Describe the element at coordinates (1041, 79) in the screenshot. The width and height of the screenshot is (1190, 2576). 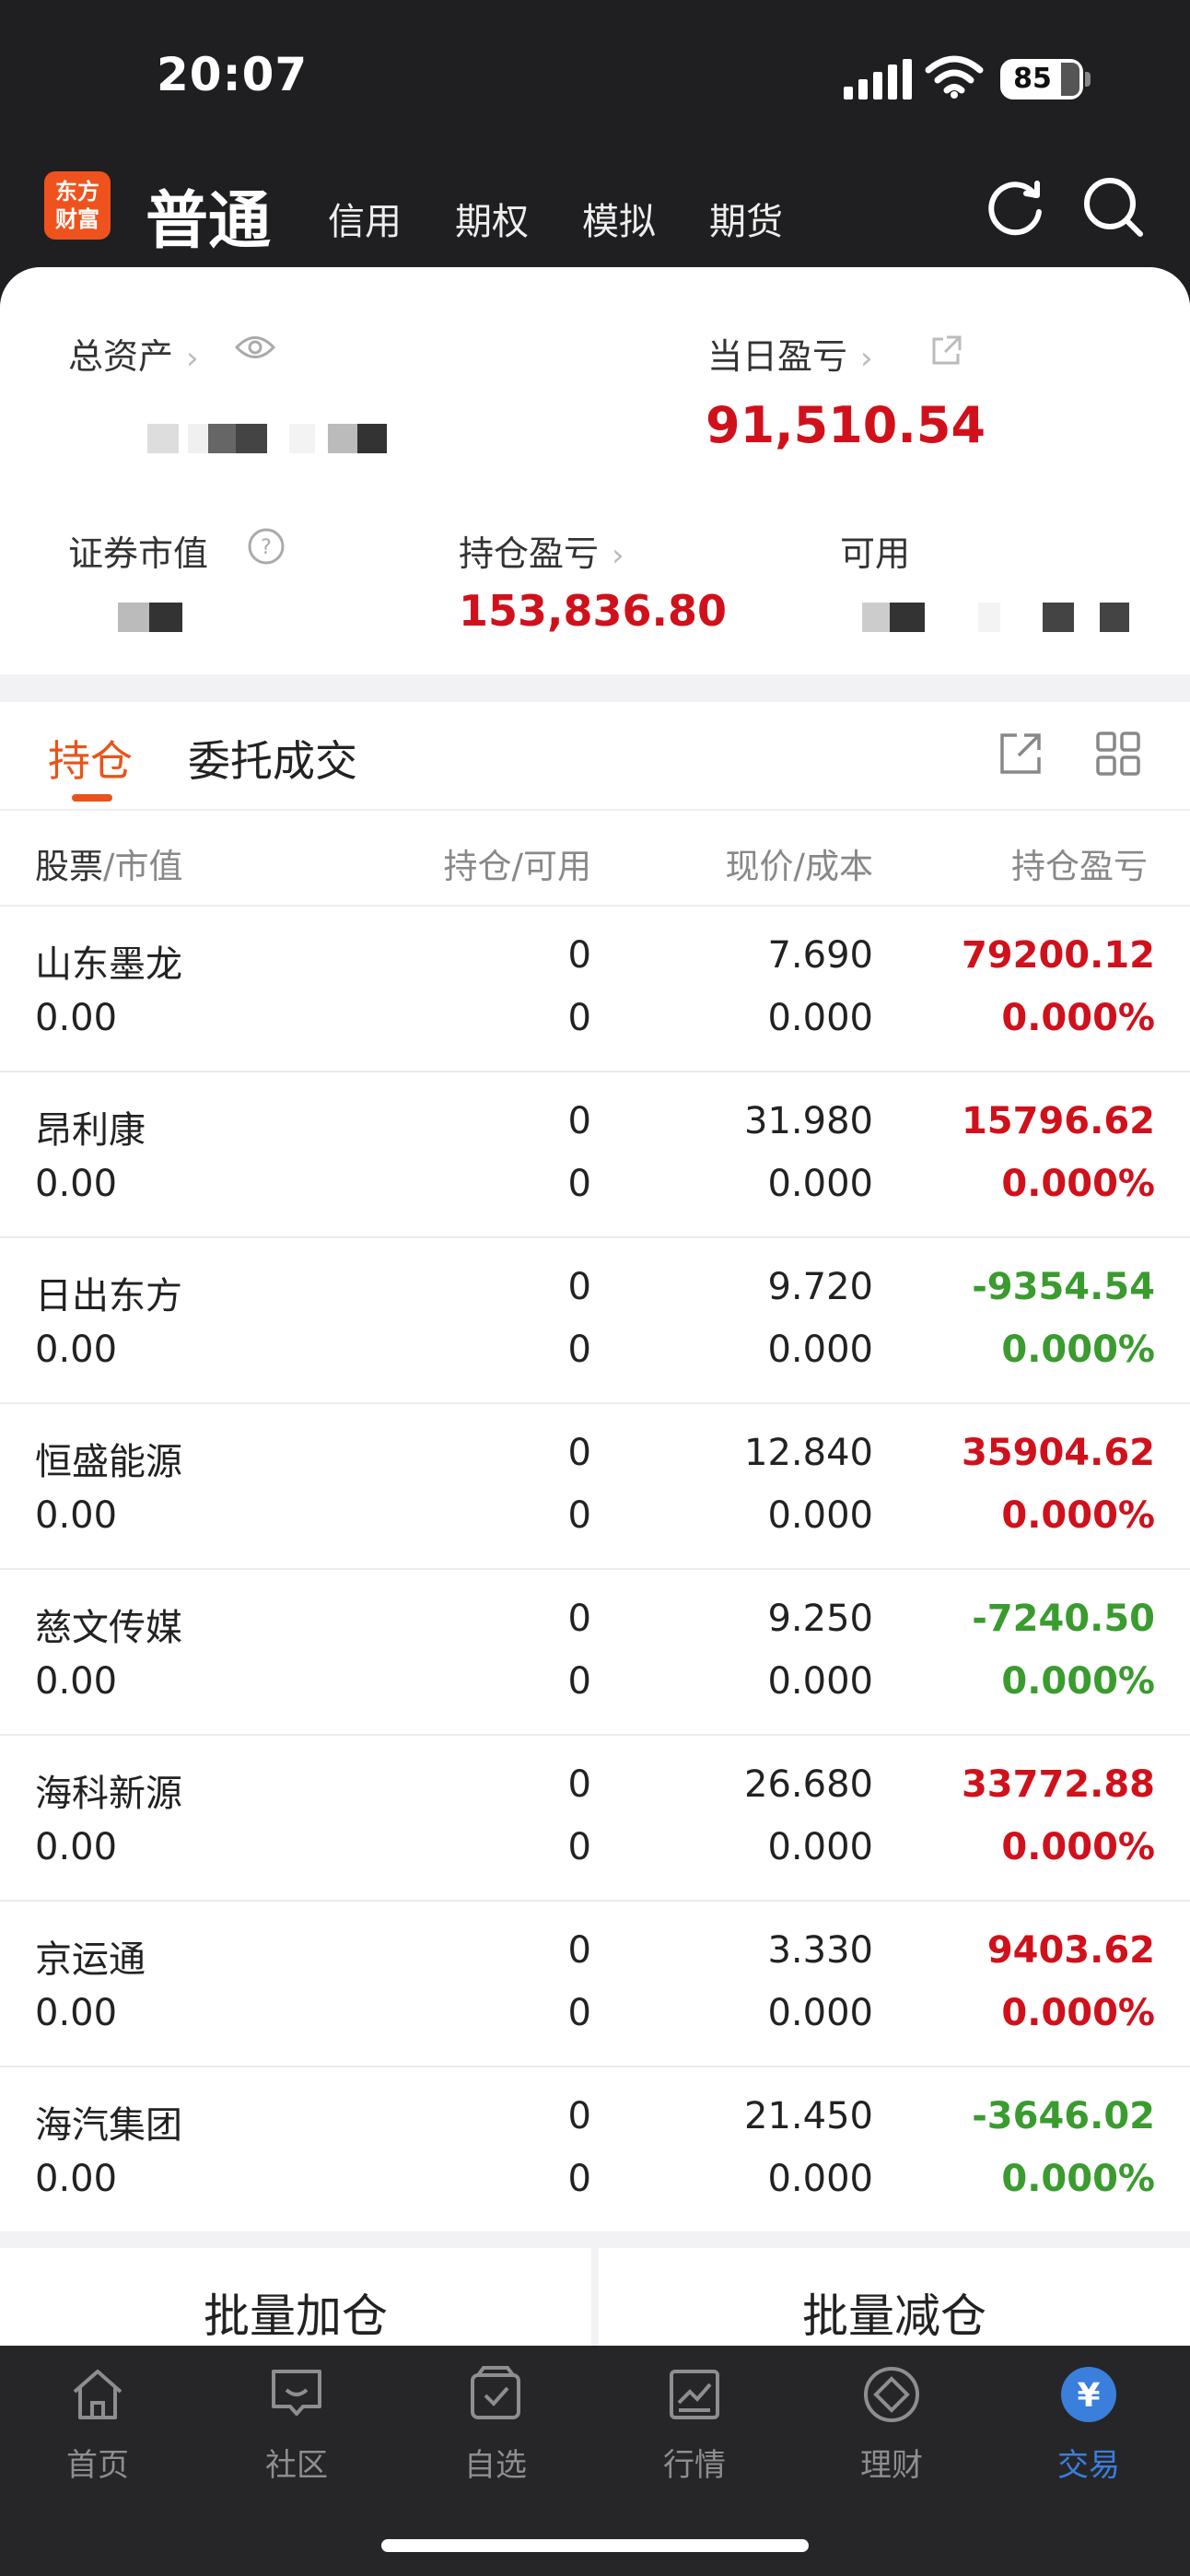
I see `battery-icon: 85` at that location.